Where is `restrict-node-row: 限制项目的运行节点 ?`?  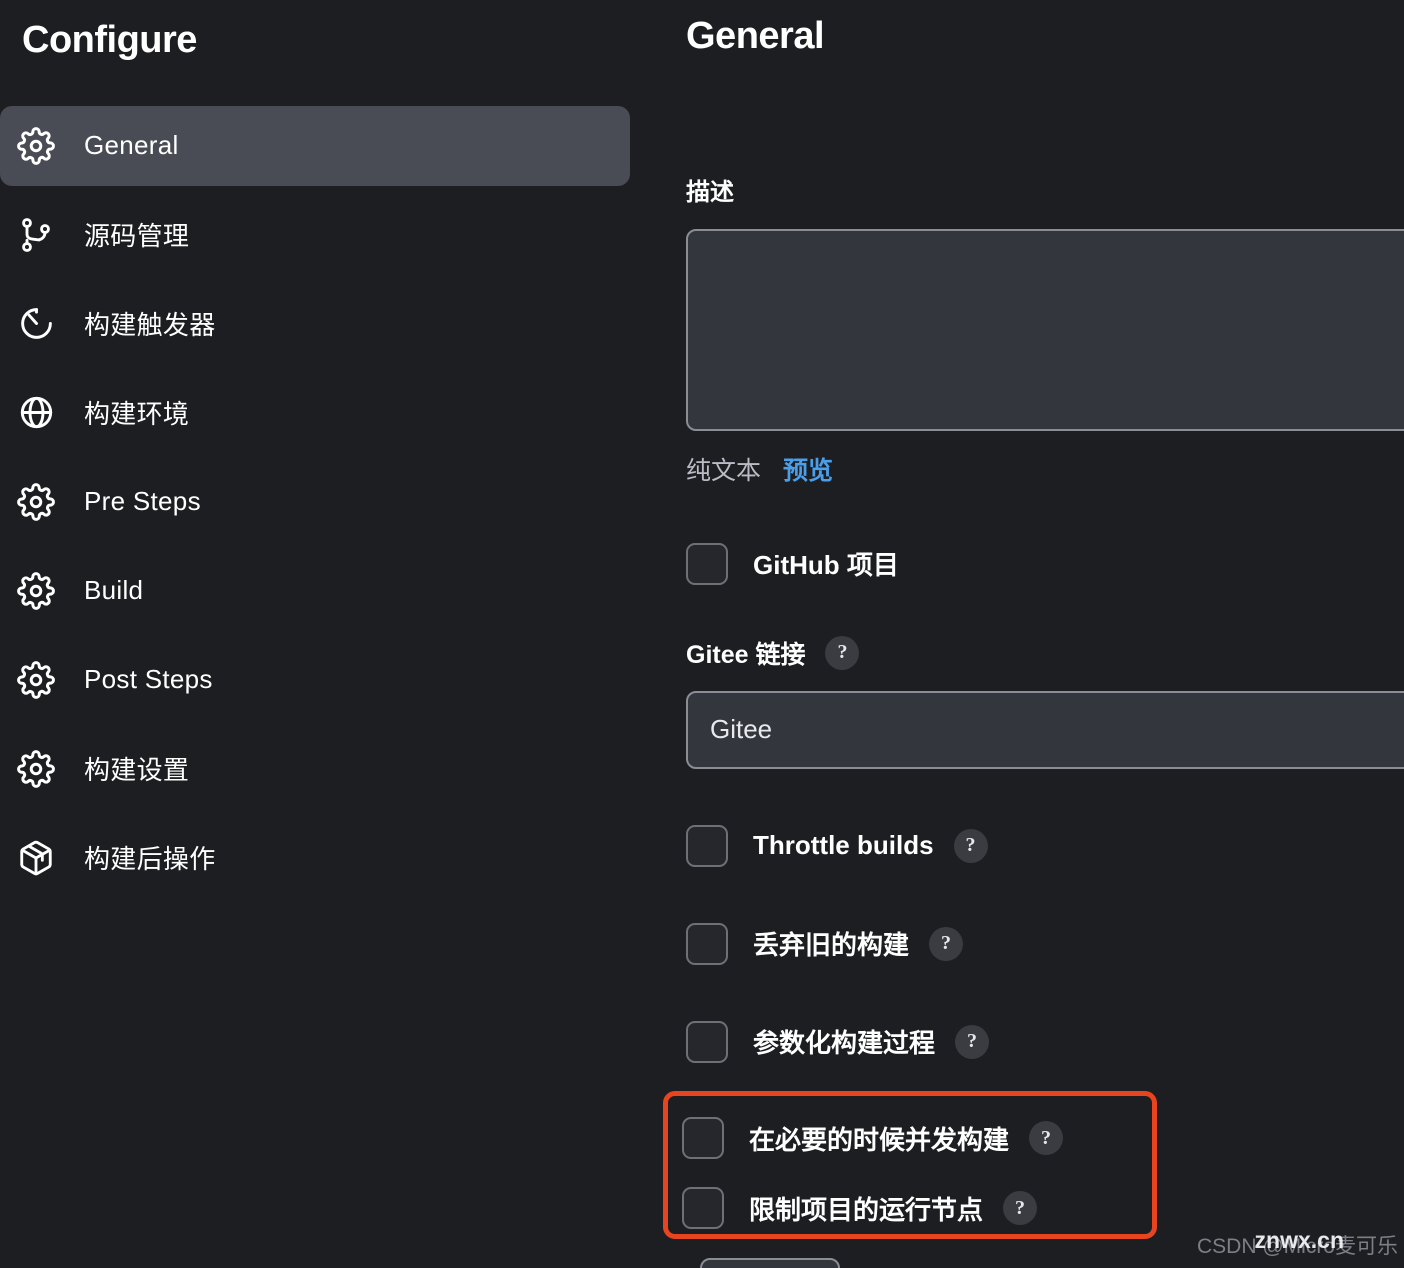 restrict-node-row: 限制项目的运行节点 ? is located at coordinates (922, 1208).